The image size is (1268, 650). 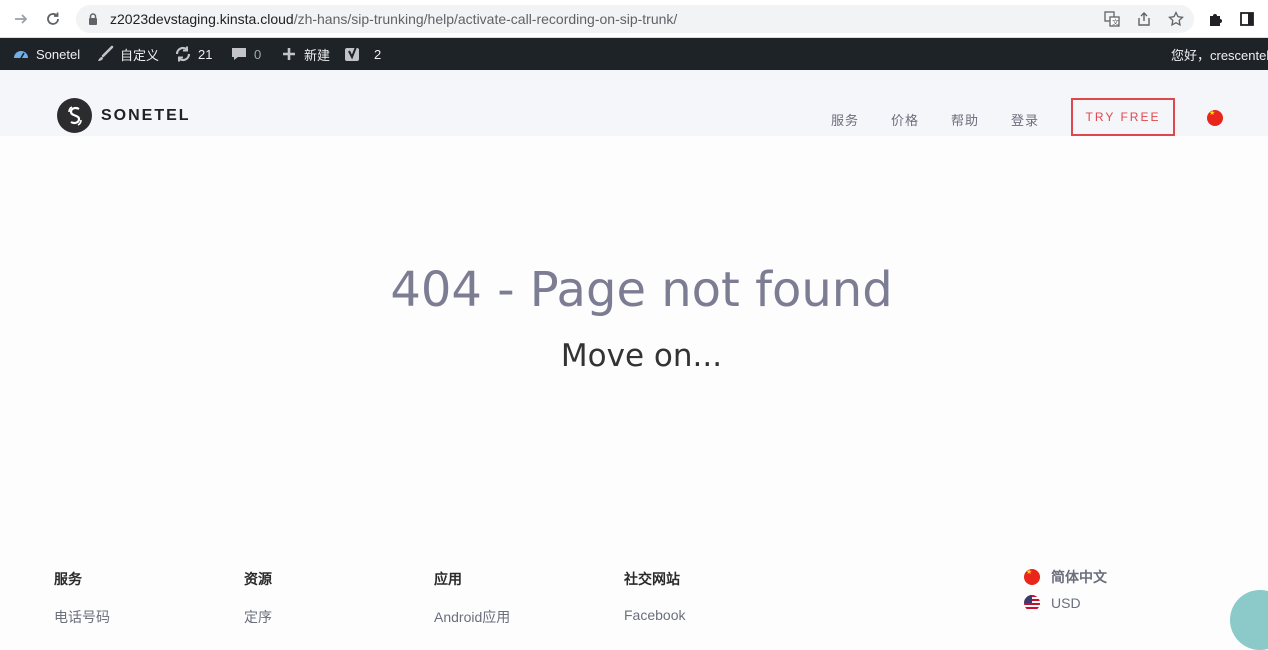 I want to click on admin-new-link: 新建, so click(x=305, y=54).